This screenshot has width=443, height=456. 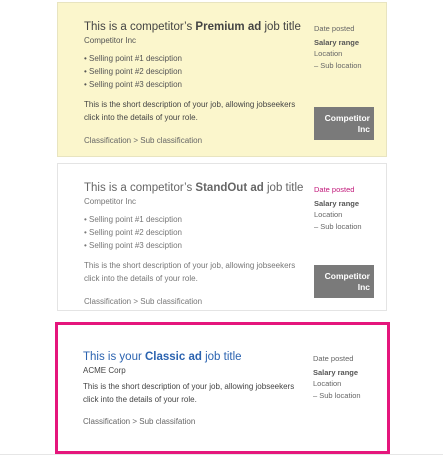 I want to click on title-ad-type: Premium ad, so click(x=228, y=27).